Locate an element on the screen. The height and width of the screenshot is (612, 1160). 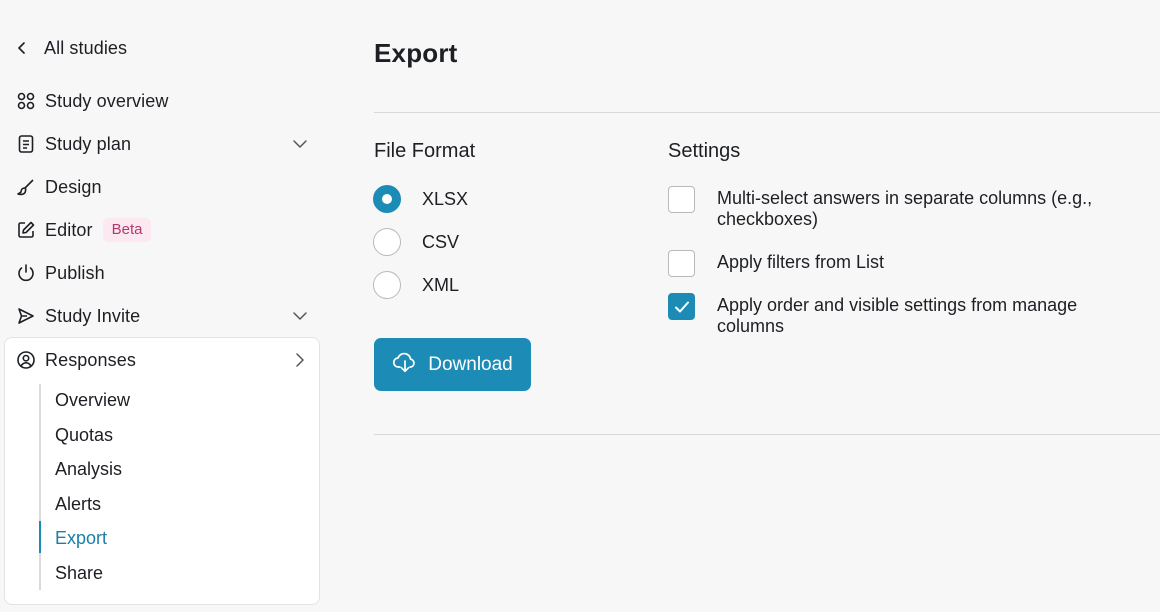
sidebar-item-label: Responses is located at coordinates (90, 359).